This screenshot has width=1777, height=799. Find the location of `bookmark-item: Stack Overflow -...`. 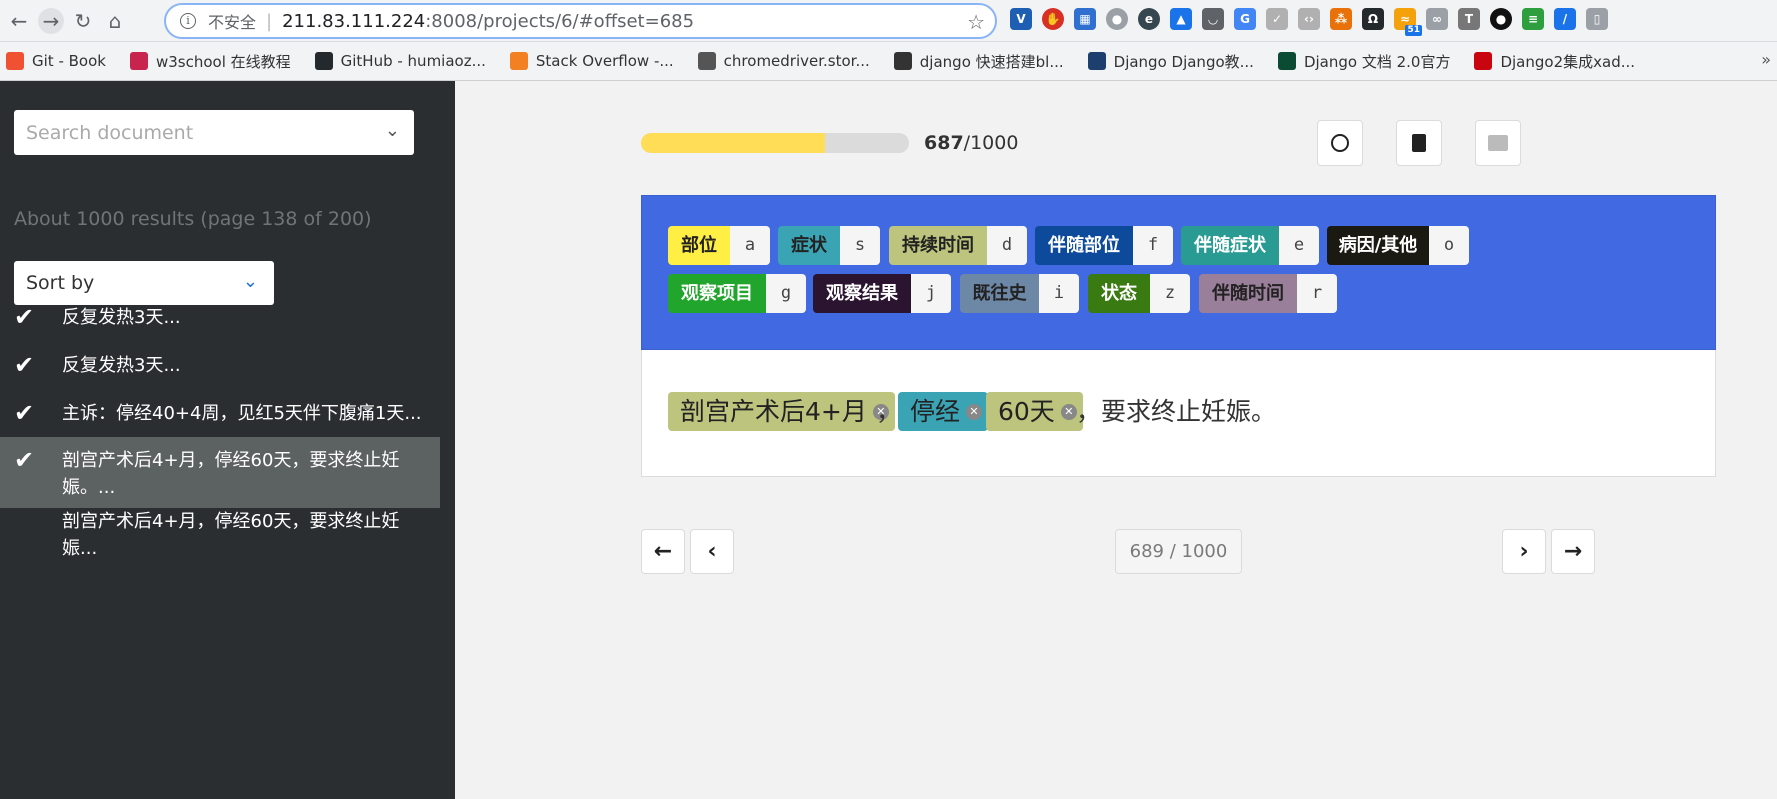

bookmark-item: Stack Overflow -... is located at coordinates (591, 61).